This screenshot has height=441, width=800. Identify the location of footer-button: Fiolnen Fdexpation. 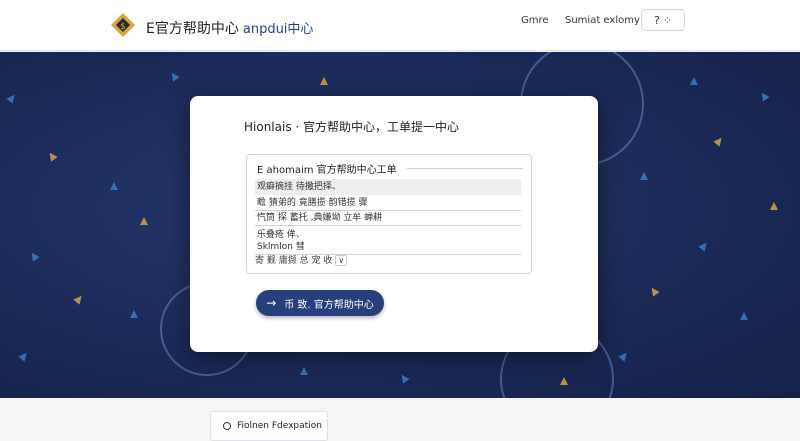
(269, 426).